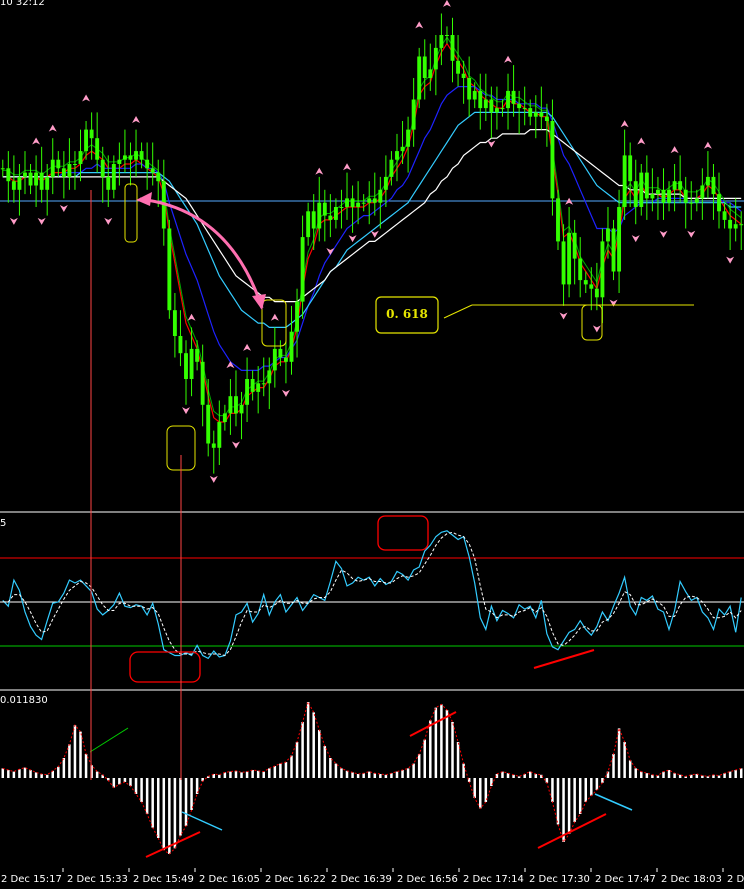 The image size is (744, 889). What do you see at coordinates (97, 879) in the screenshot?
I see `axis-tick-label: 2 Dec 15:33` at bounding box center [97, 879].